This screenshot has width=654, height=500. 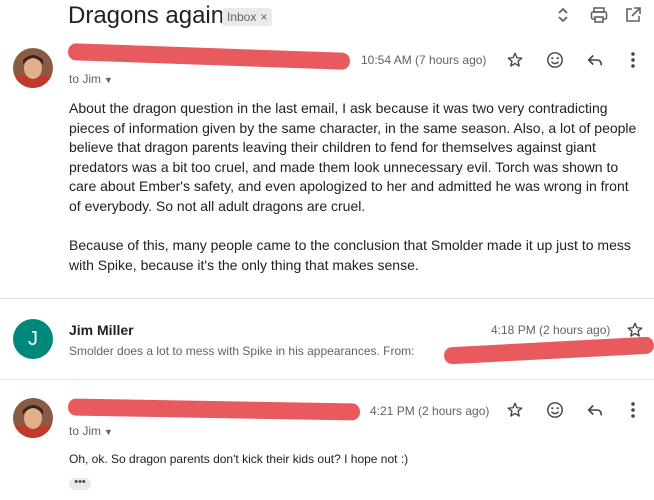 I want to click on sender-name: Jim Miller, so click(x=101, y=330).